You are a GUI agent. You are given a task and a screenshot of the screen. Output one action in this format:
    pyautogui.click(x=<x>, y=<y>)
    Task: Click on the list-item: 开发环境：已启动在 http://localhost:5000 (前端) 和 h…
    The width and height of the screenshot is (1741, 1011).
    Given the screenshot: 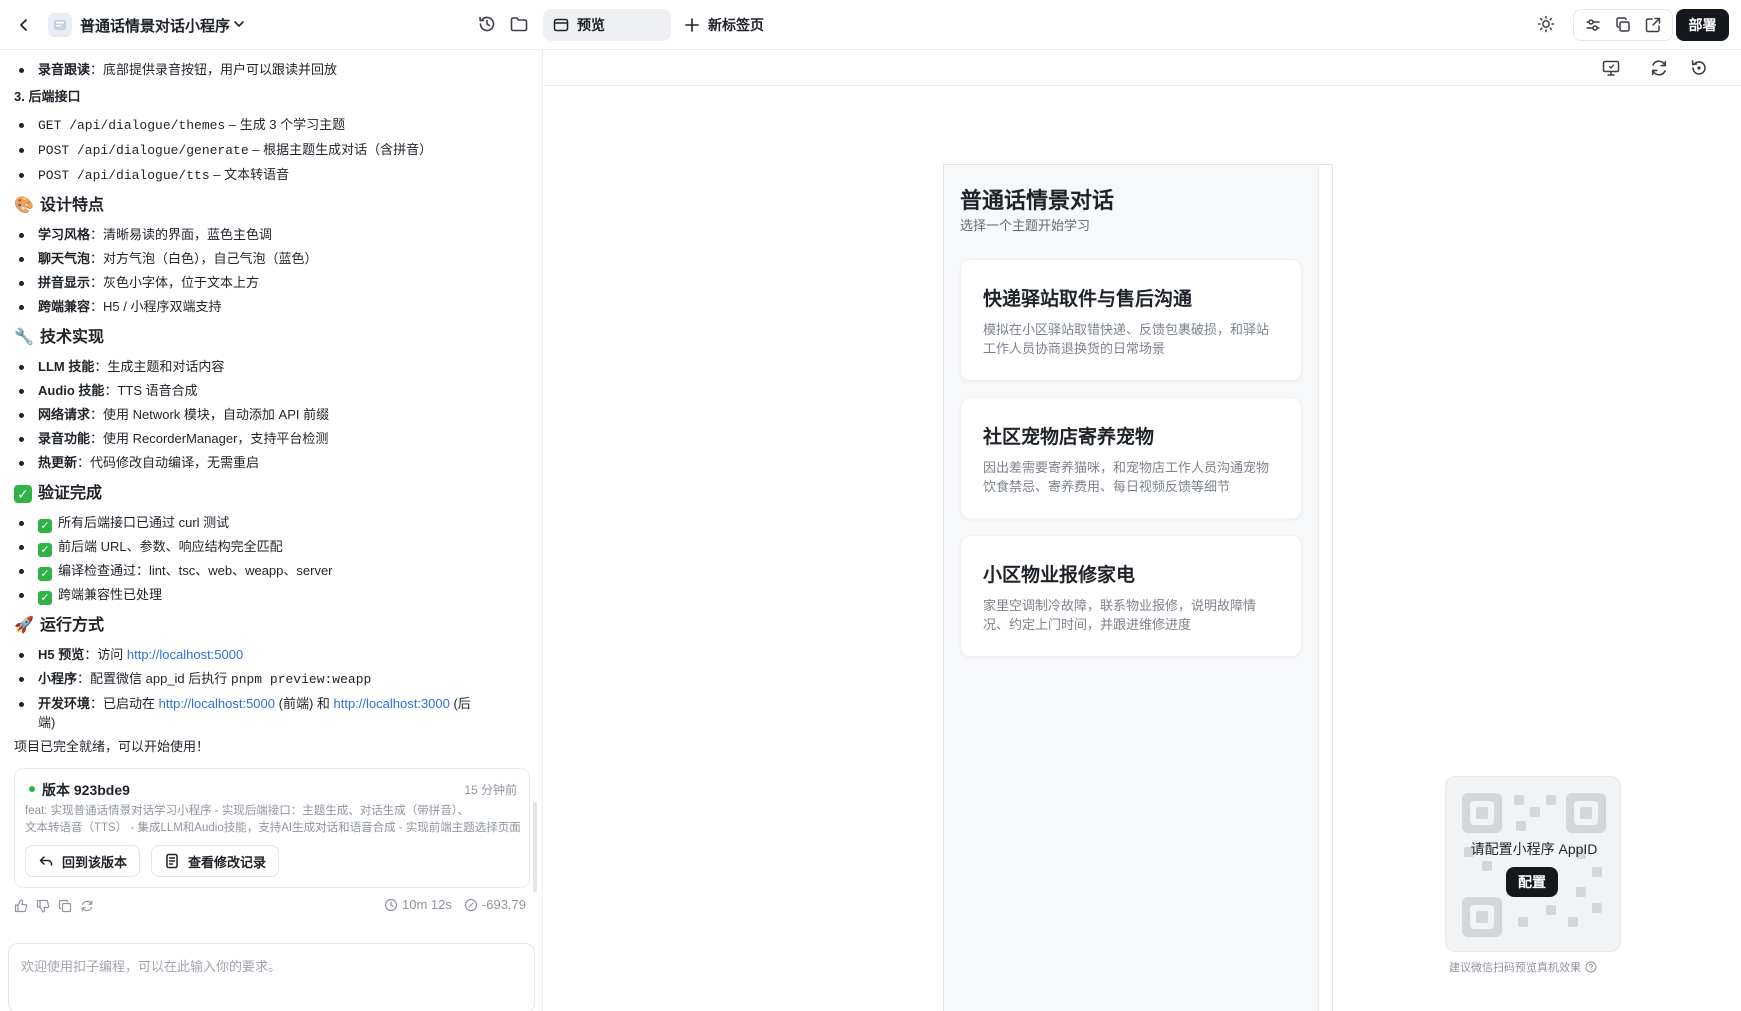 What is the action you would take?
    pyautogui.click(x=245, y=703)
    